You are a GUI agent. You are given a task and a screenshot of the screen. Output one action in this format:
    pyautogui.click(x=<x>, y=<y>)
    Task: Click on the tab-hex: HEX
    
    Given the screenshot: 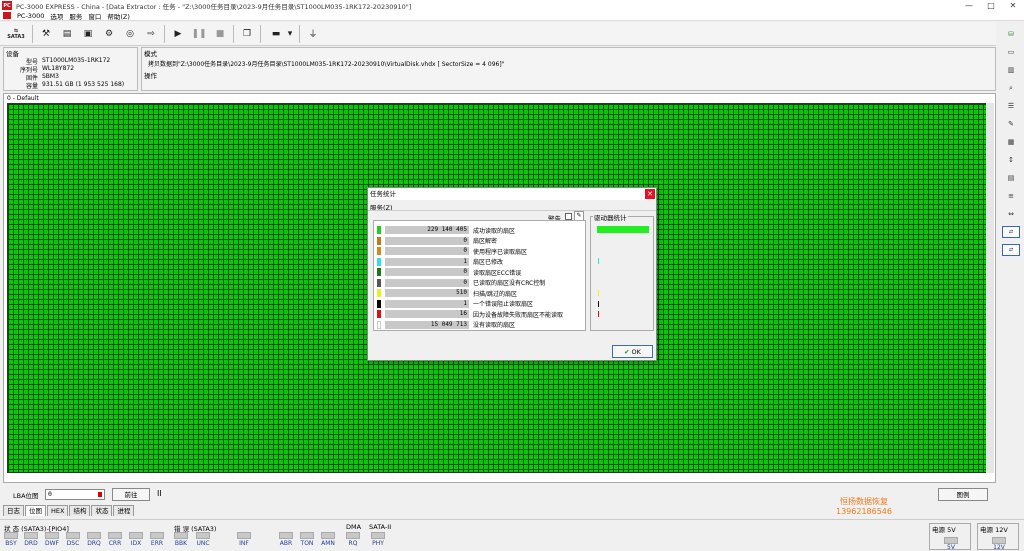 What is the action you would take?
    pyautogui.click(x=58, y=510)
    